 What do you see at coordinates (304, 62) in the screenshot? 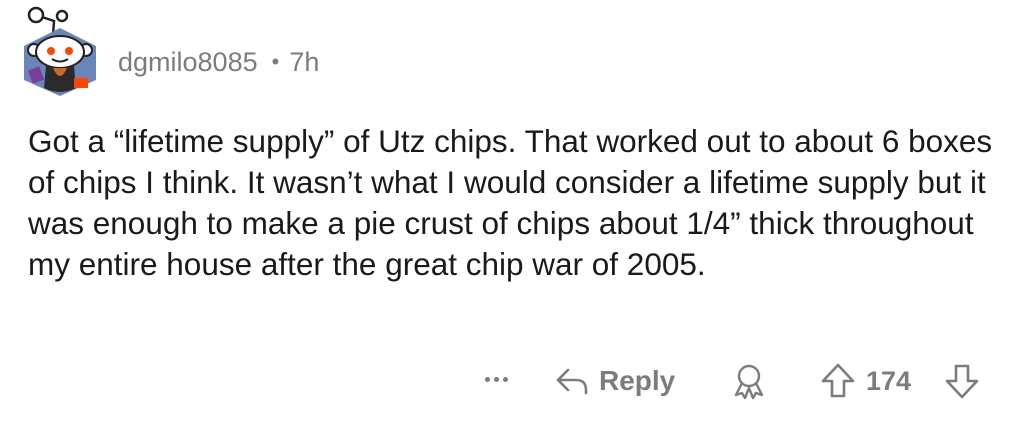
I see `comment-age: 7h` at bounding box center [304, 62].